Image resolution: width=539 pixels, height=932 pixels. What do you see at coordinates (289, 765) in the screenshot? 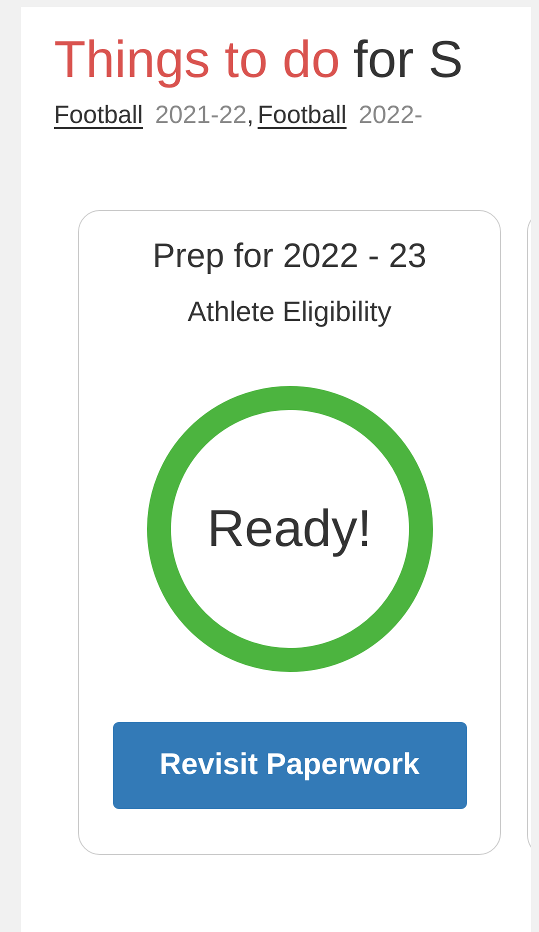
I see `revisit-button: Revisit Paperwork` at bounding box center [289, 765].